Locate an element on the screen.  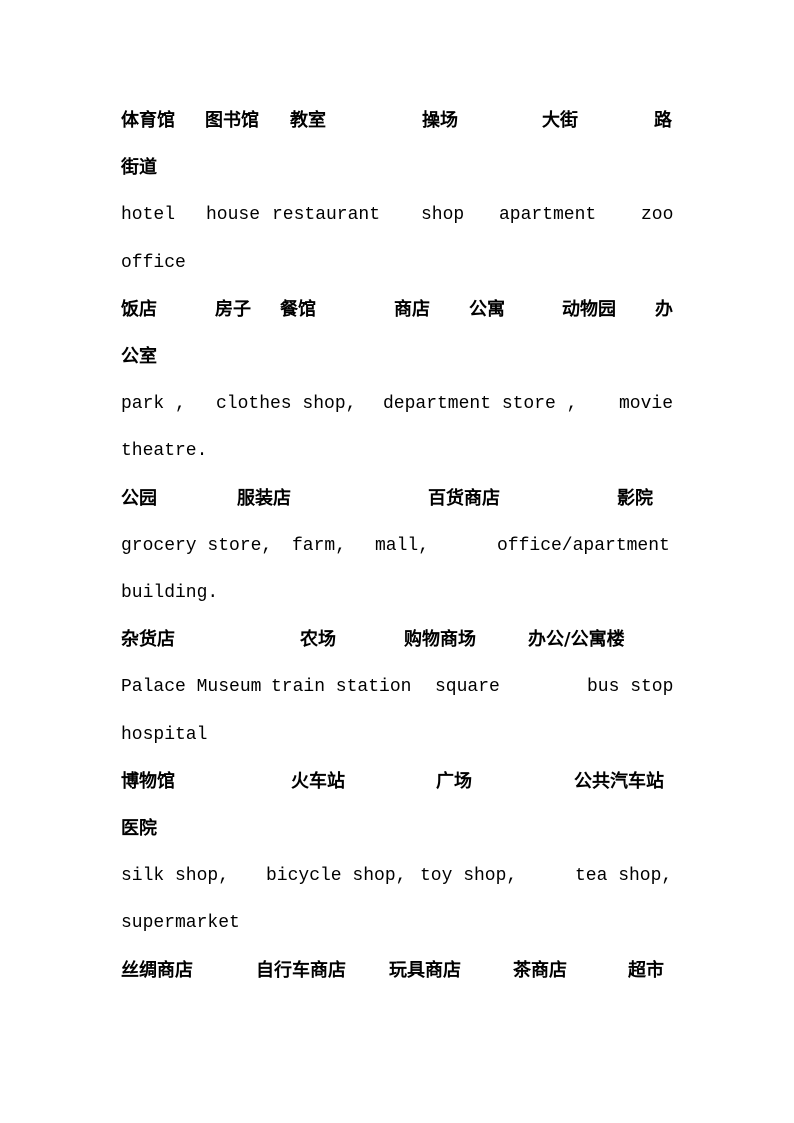
word: 服装店 is located at coordinates (264, 498).